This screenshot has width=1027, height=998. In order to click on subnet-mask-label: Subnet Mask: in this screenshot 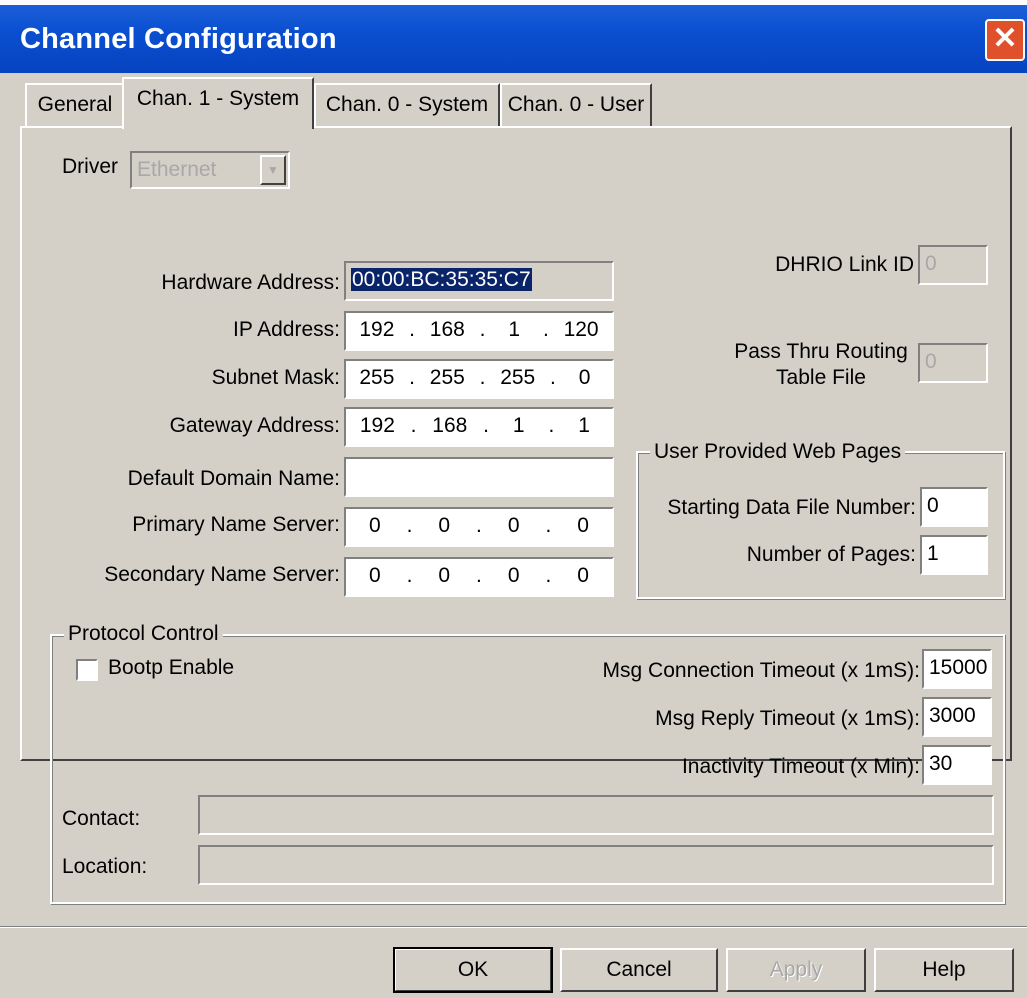, I will do `click(275, 377)`.